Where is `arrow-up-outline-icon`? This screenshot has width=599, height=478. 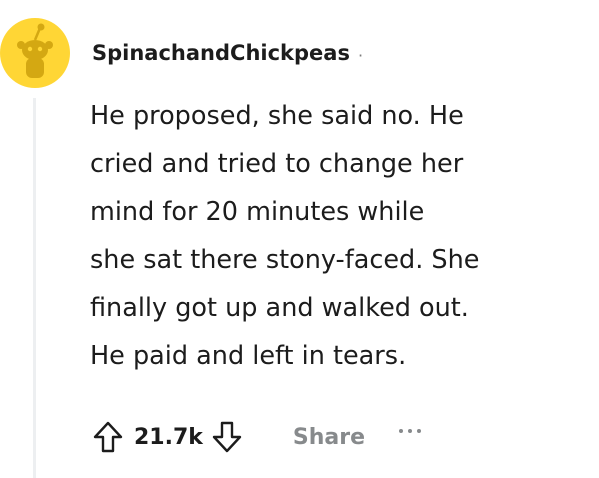
arrow-up-outline-icon is located at coordinates (108, 437).